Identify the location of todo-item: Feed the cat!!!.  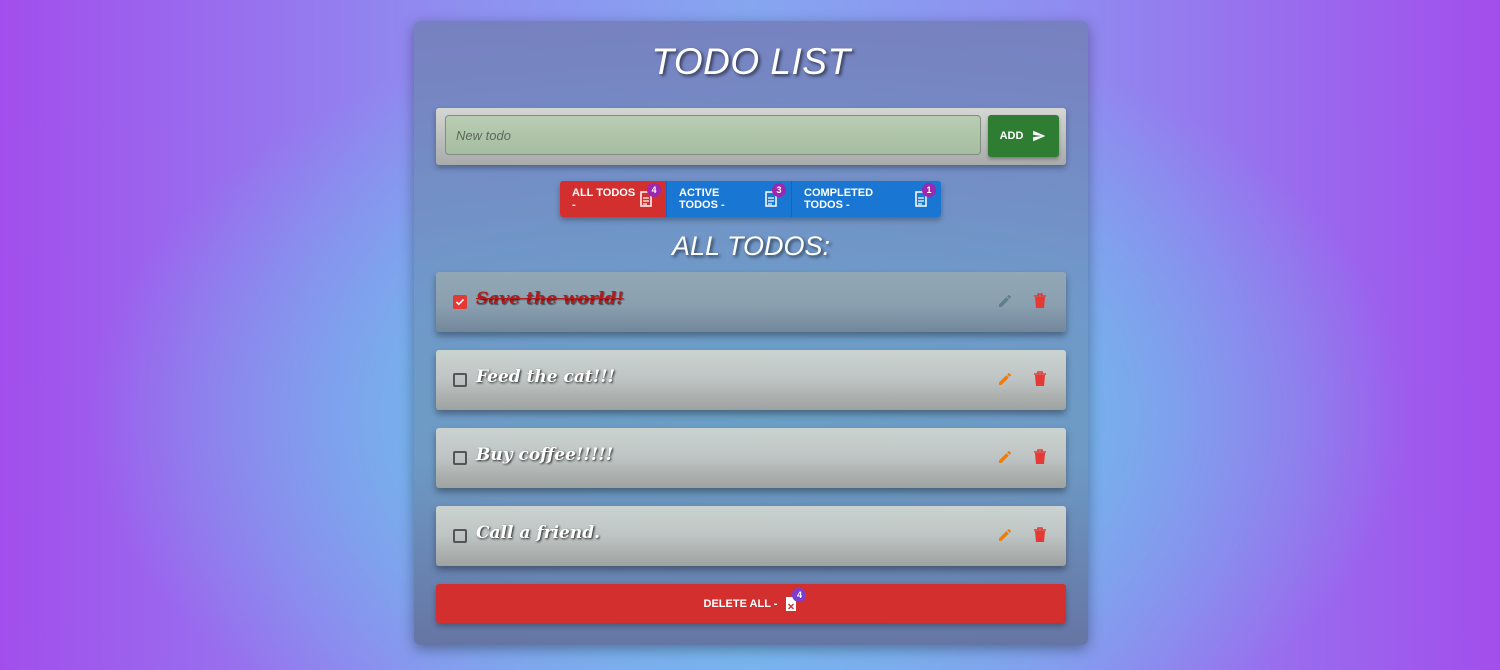
(751, 380).